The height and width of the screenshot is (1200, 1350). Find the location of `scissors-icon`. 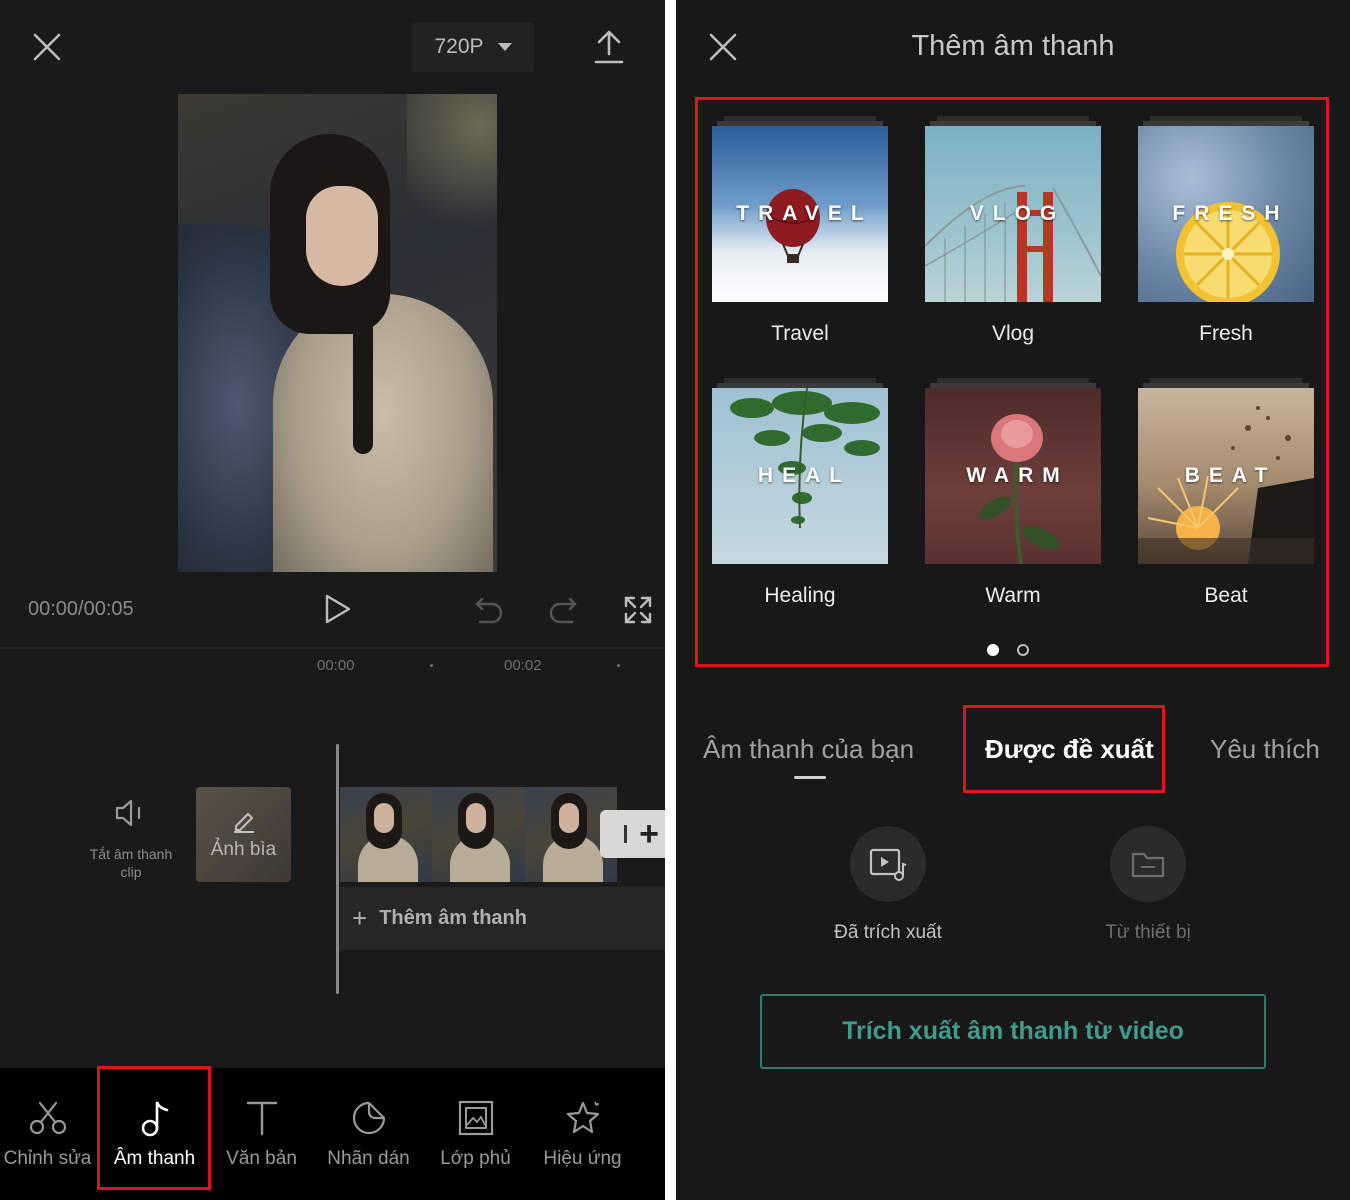

scissors-icon is located at coordinates (48, 1118).